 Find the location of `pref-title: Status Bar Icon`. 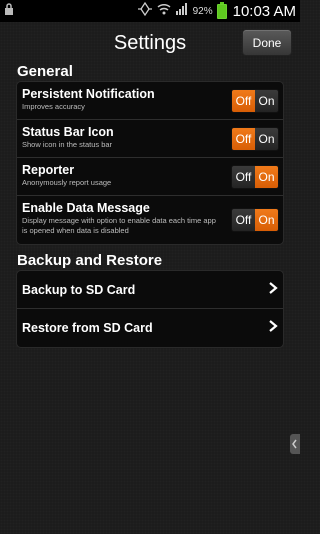

pref-title: Status Bar Icon is located at coordinates (68, 132).